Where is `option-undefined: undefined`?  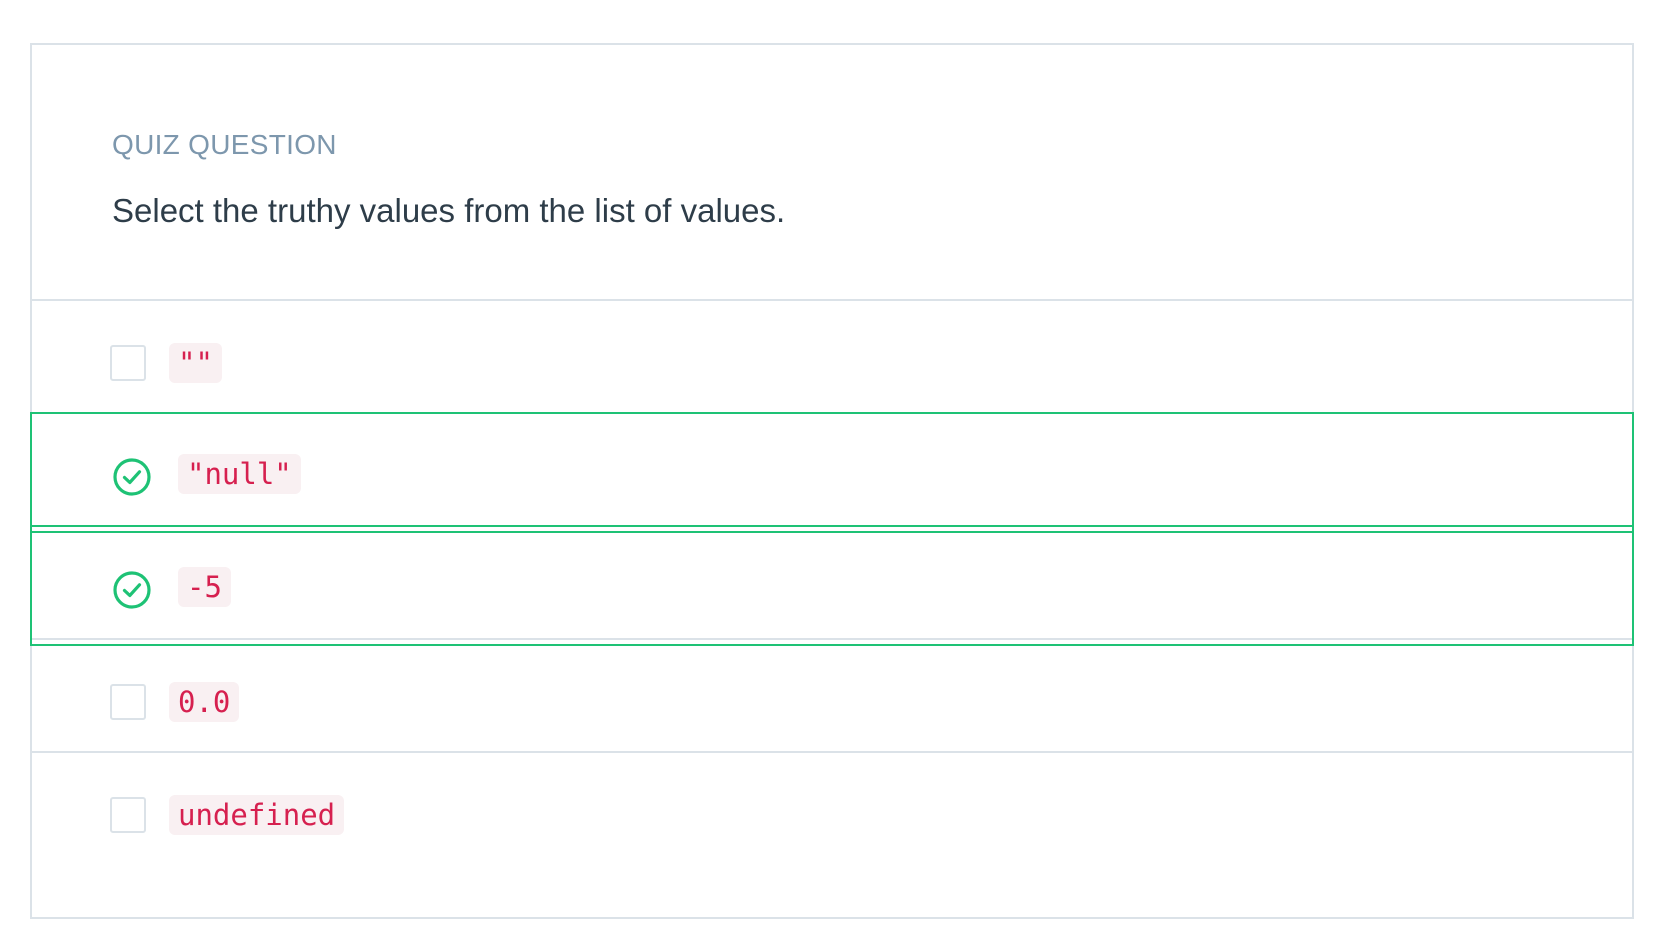
option-undefined: undefined is located at coordinates (832, 811).